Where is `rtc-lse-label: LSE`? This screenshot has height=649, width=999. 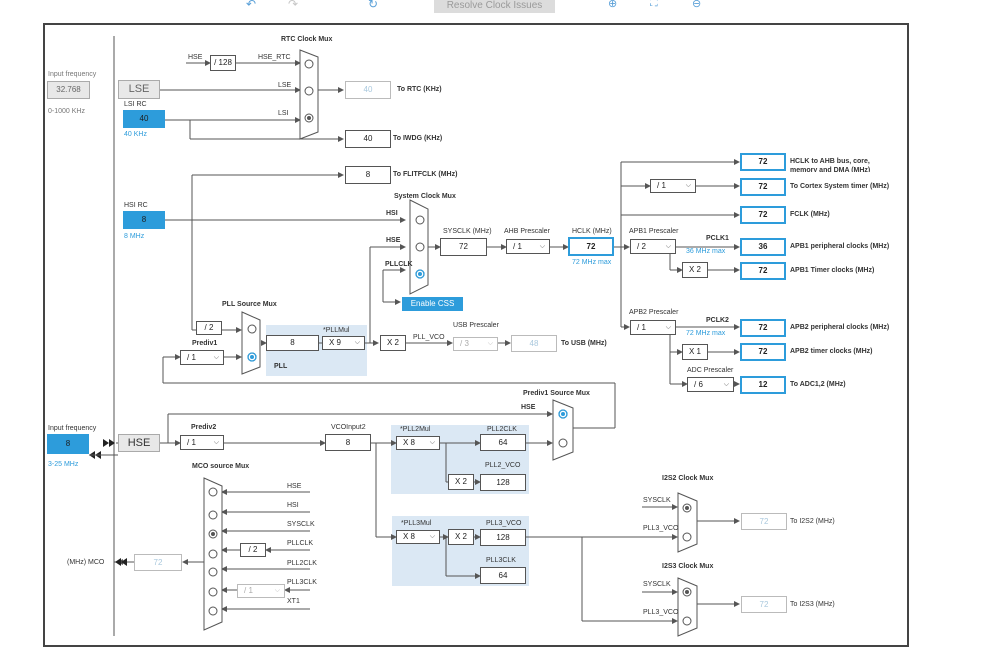
rtc-lse-label: LSE is located at coordinates (285, 85).